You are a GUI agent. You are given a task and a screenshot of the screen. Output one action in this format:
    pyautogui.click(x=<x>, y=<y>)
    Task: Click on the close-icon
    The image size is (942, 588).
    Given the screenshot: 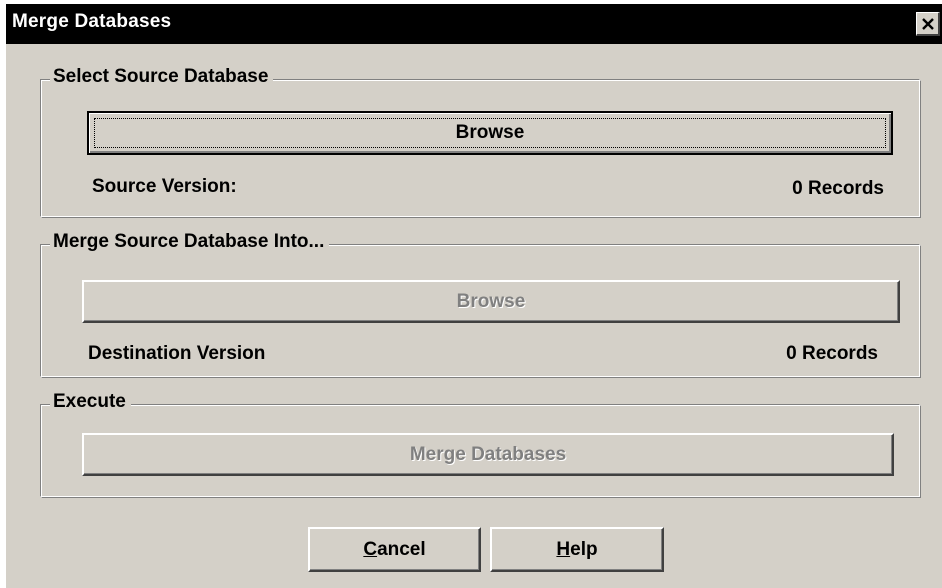 What is the action you would take?
    pyautogui.click(x=928, y=24)
    